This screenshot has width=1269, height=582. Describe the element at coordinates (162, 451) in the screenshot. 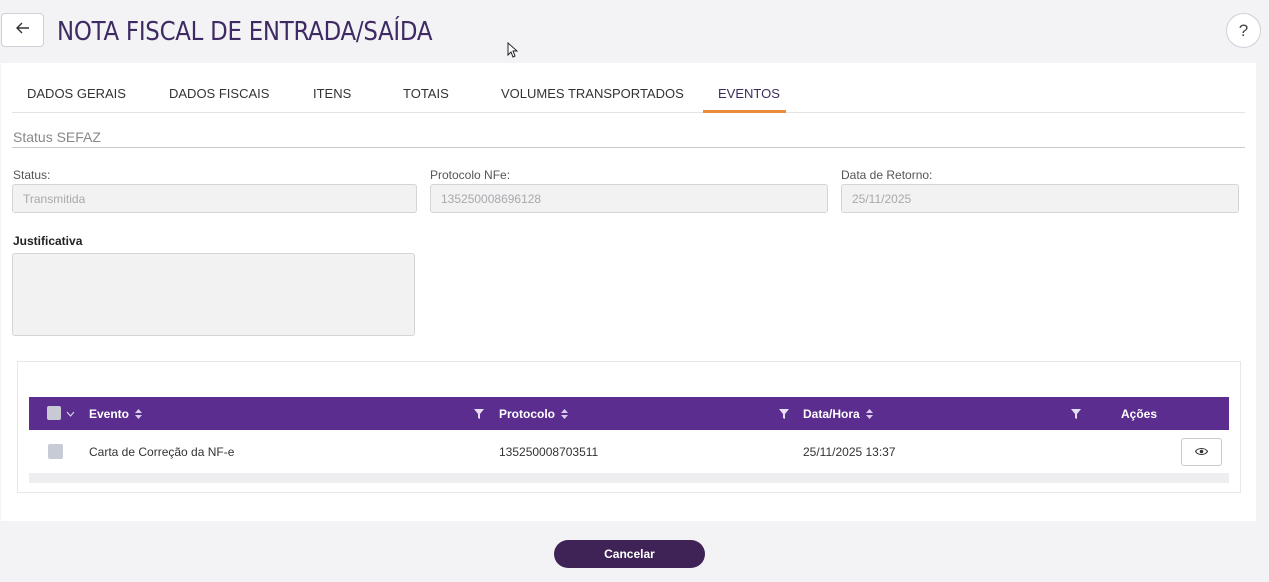

I see `cell-evento: Carta de Correção da NF-e` at that location.